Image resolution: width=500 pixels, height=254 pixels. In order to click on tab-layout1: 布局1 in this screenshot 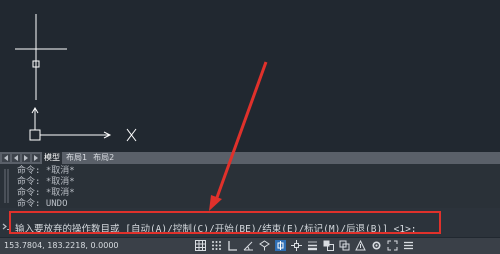, I will do `click(76, 158)`.